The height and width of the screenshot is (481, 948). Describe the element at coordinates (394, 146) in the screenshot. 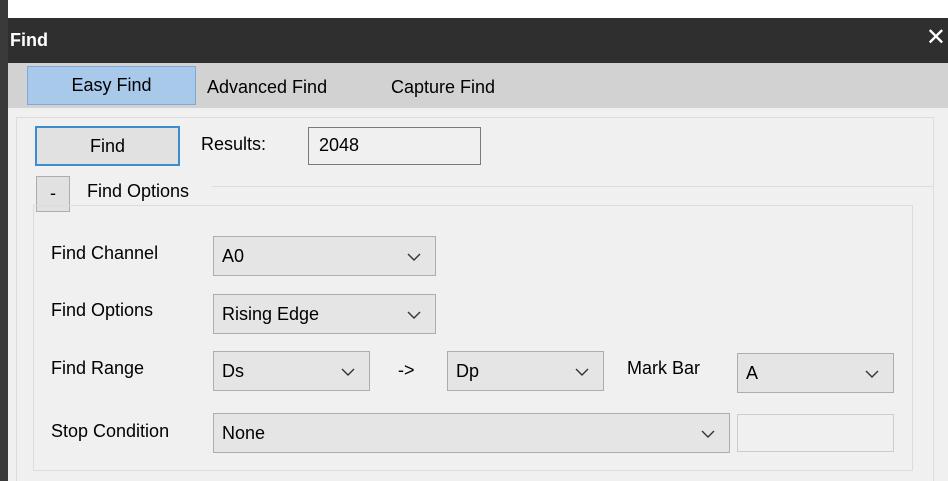

I see `results-field: 2048` at that location.